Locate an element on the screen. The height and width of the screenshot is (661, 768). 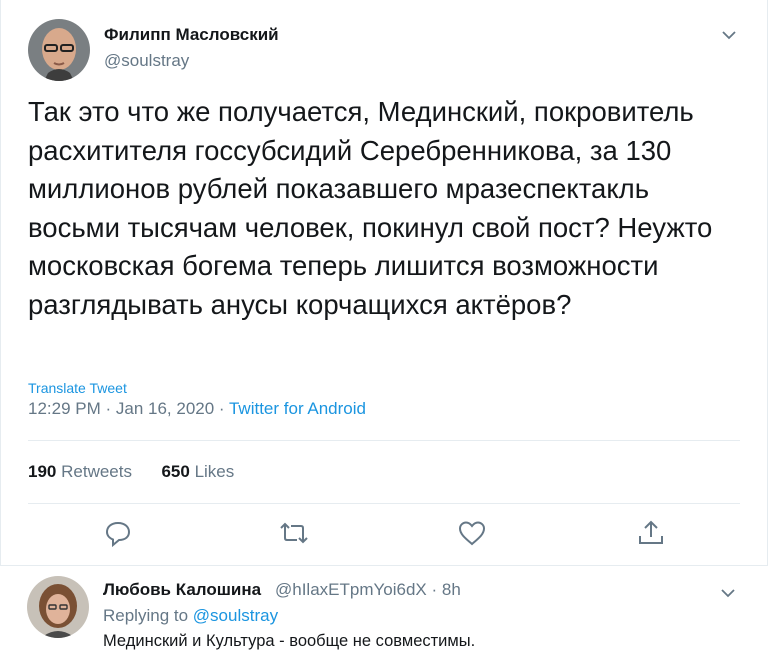
tweet-source-link: Twitter for Android is located at coordinates (297, 408).